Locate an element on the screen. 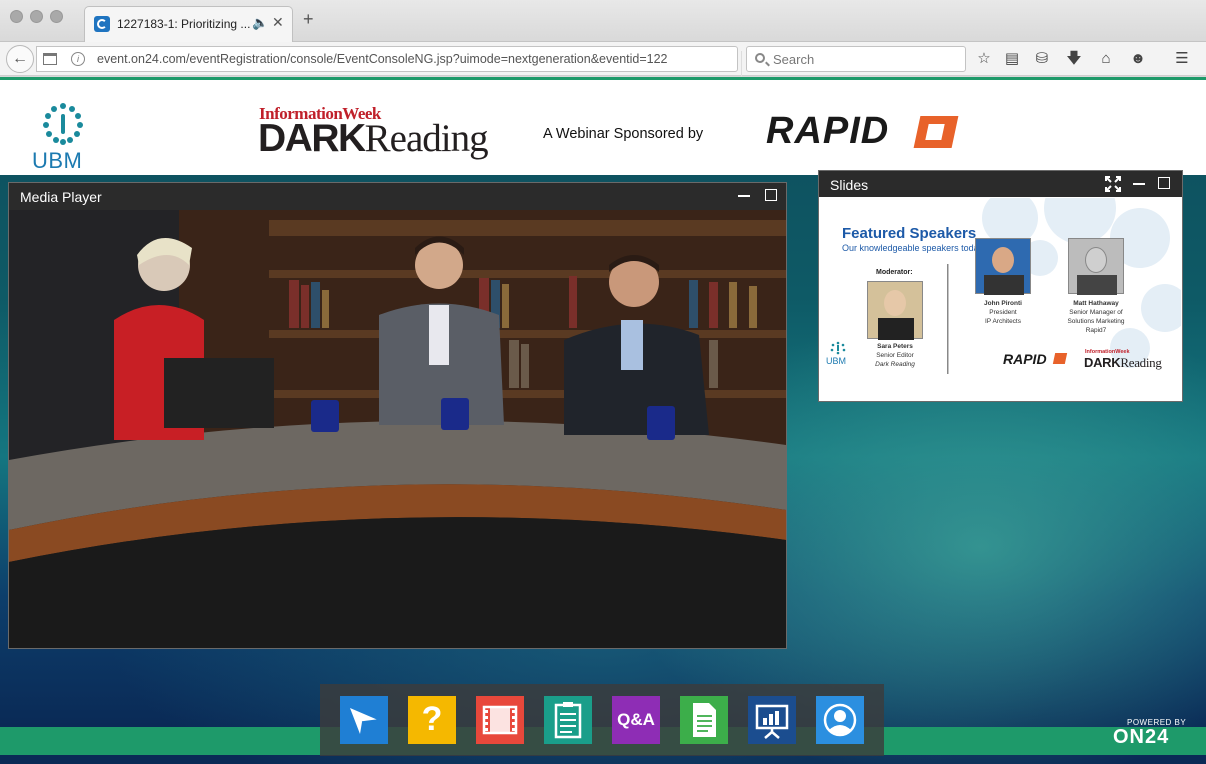 Image resolution: width=1206 pixels, height=764 pixels. document-icon is located at coordinates (704, 720).